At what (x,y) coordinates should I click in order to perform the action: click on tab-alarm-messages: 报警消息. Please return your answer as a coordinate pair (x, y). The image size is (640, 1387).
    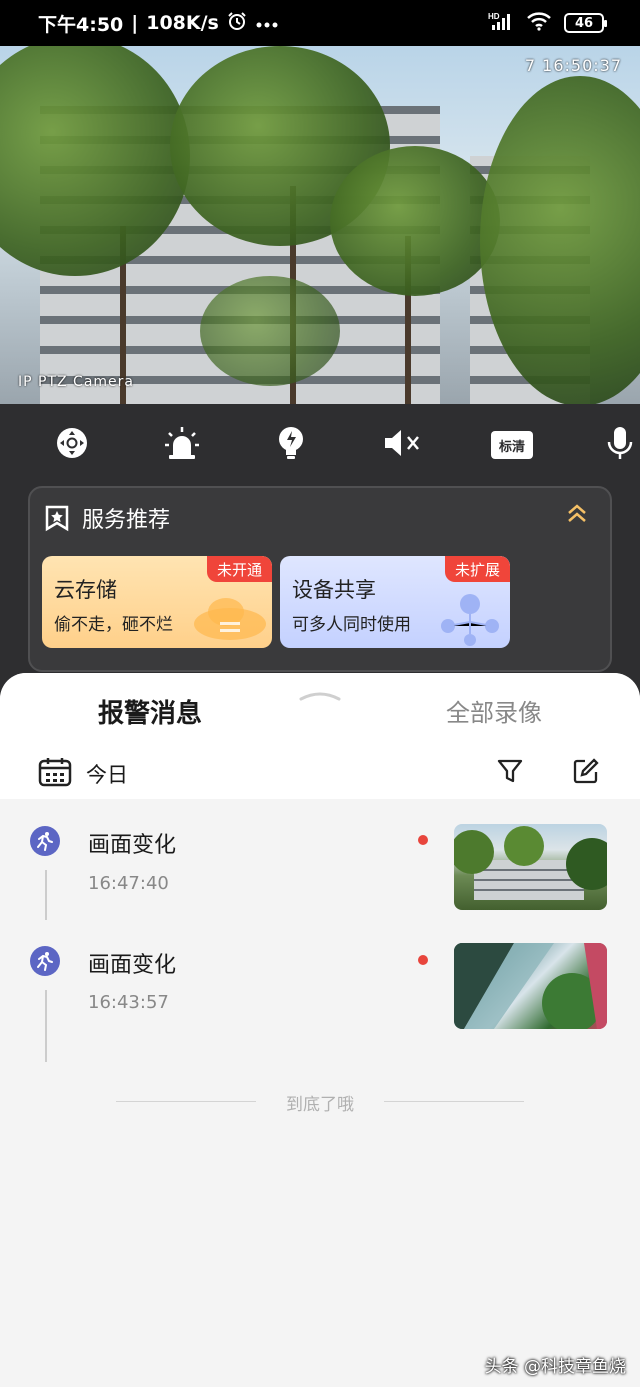
    Looking at the image, I should click on (150, 711).